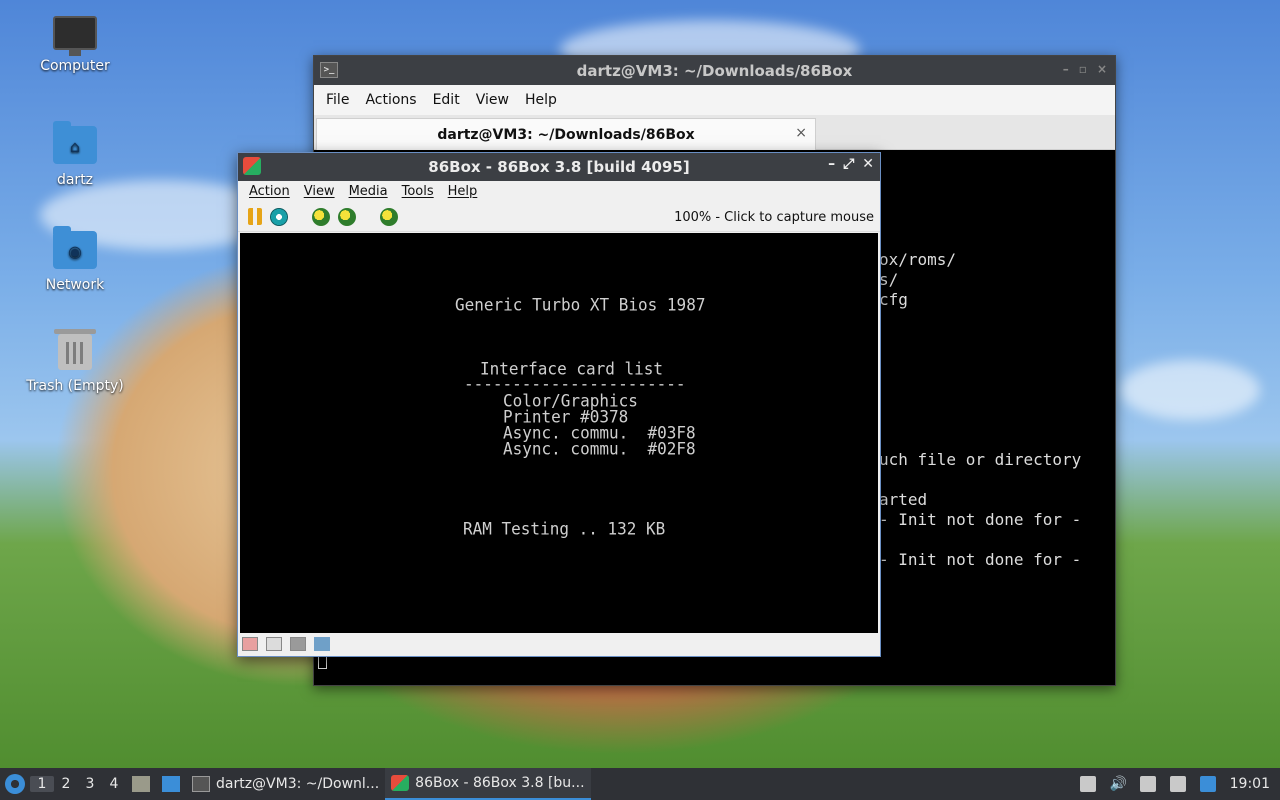 The image size is (1280, 800). What do you see at coordinates (559, 191) in the screenshot?
I see `86box-menubar: Action View Media Tools Help` at bounding box center [559, 191].